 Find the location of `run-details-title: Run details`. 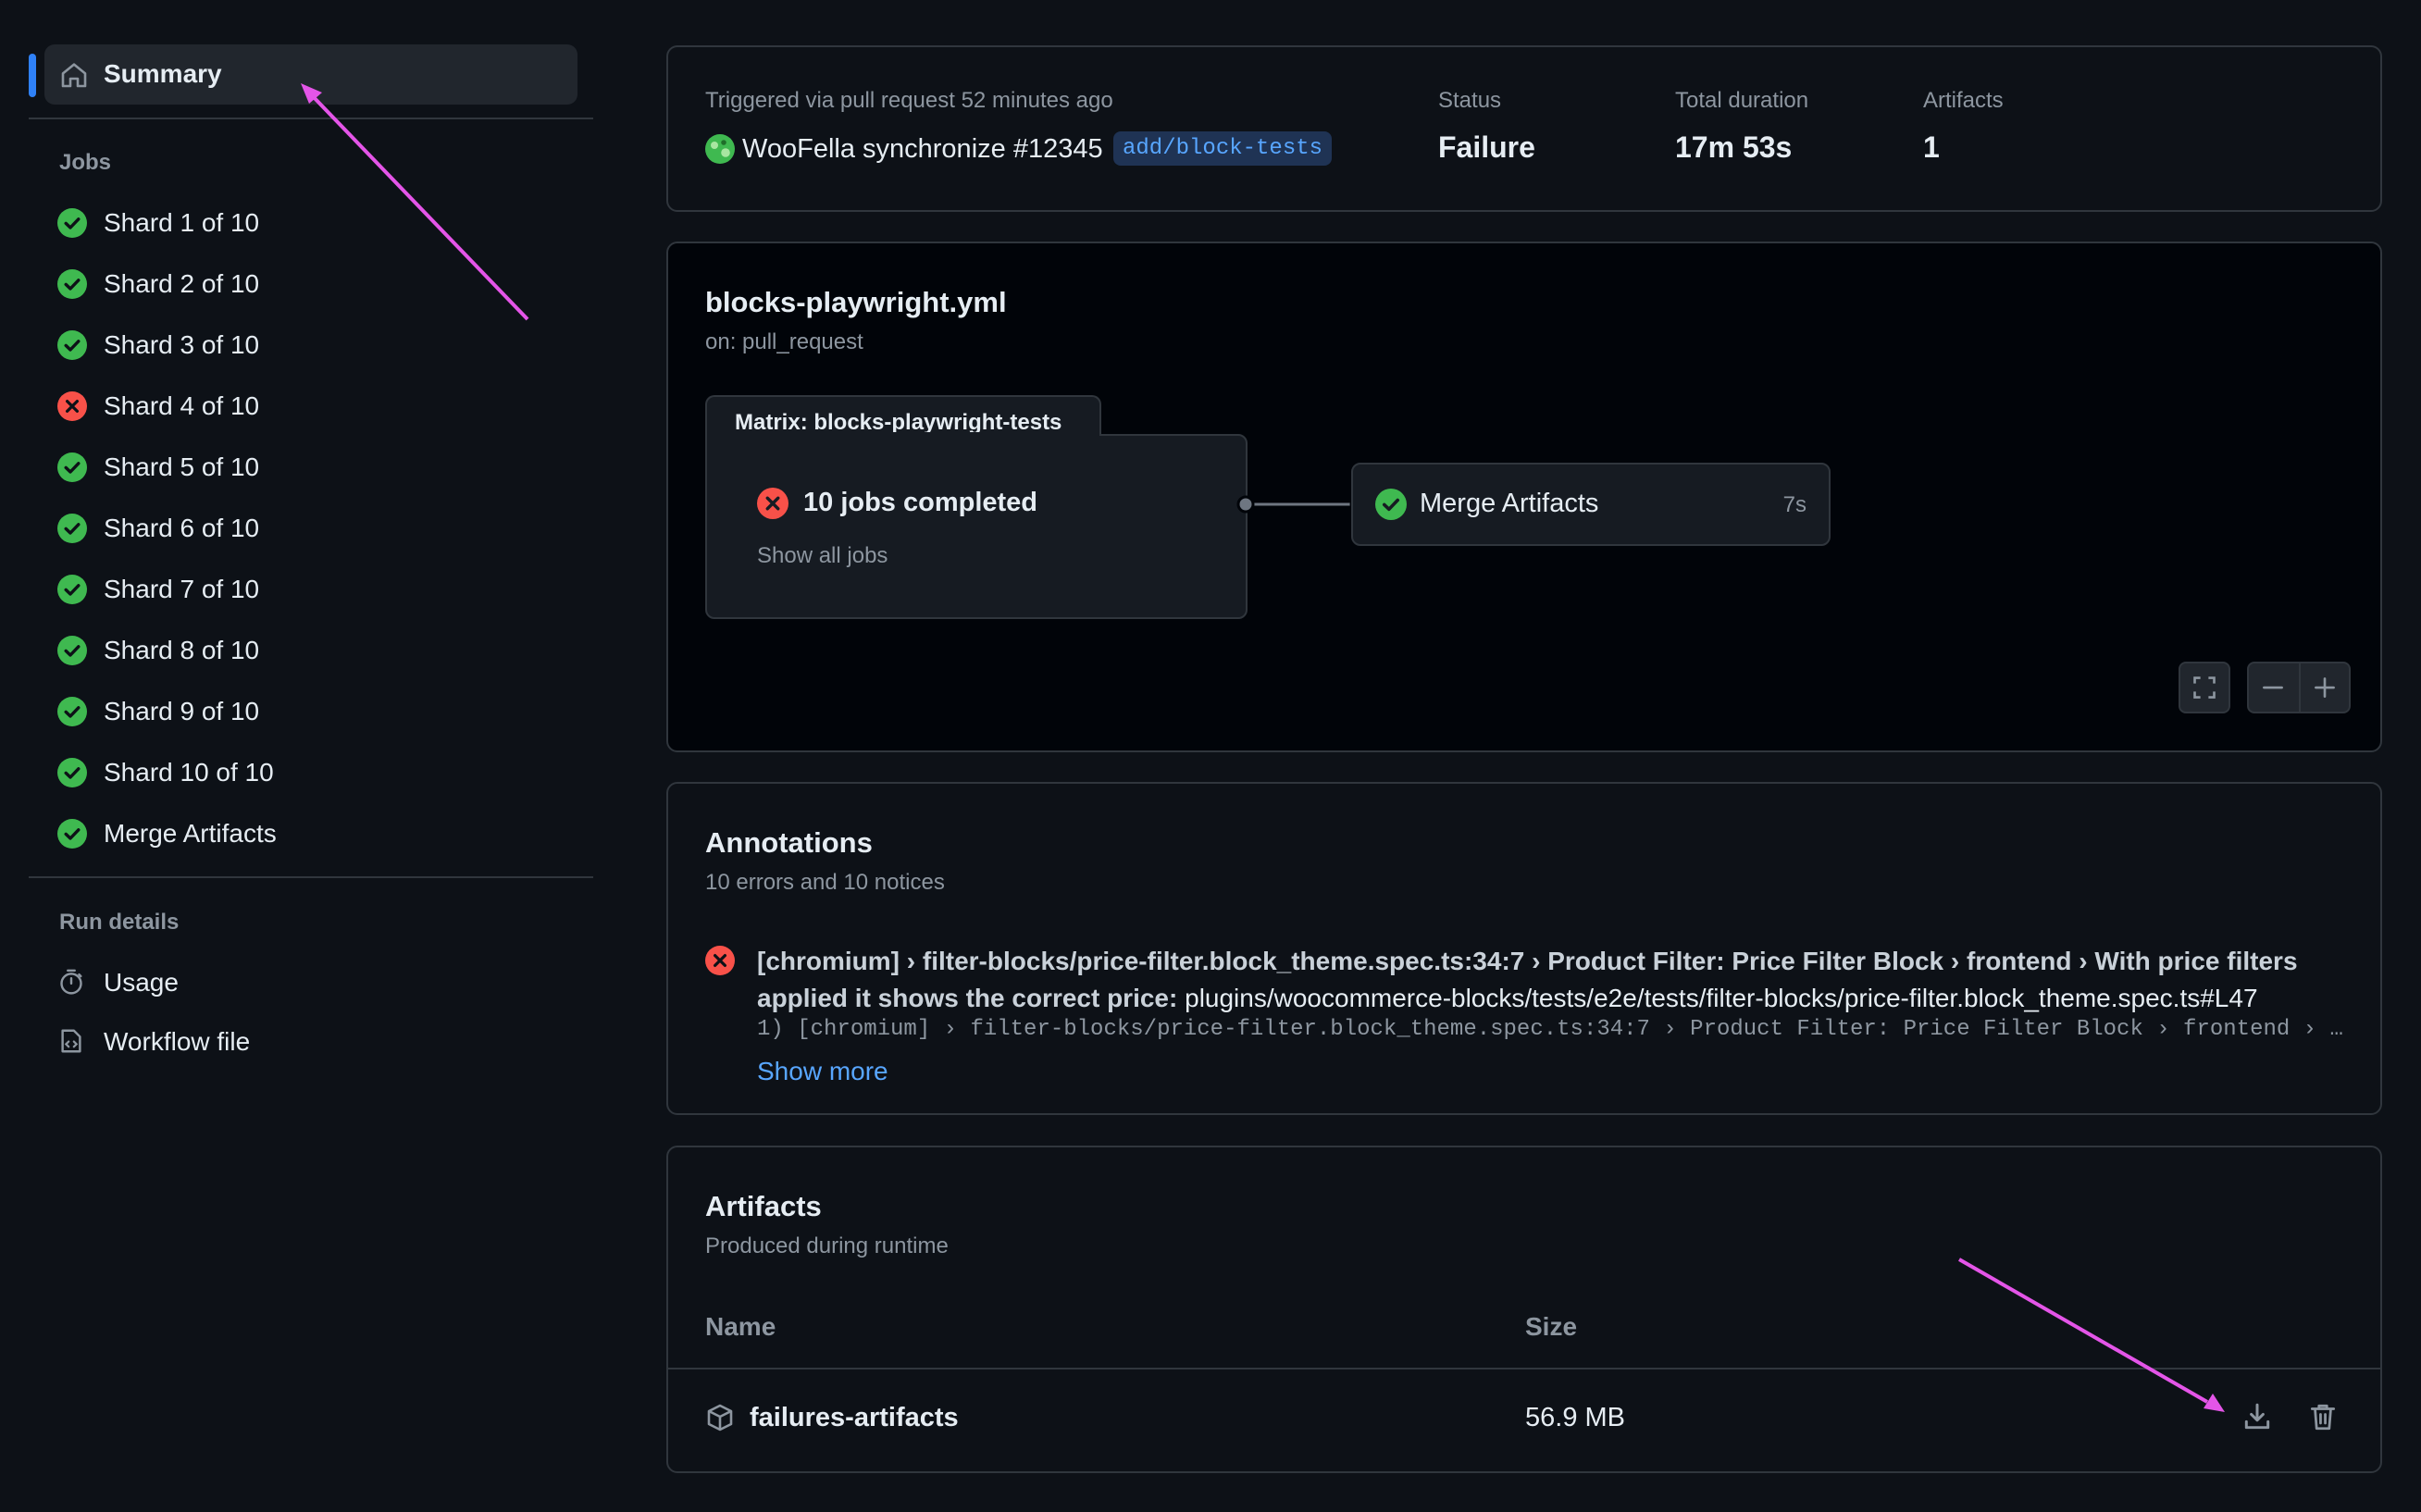

run-details-title: Run details is located at coordinates (119, 922).